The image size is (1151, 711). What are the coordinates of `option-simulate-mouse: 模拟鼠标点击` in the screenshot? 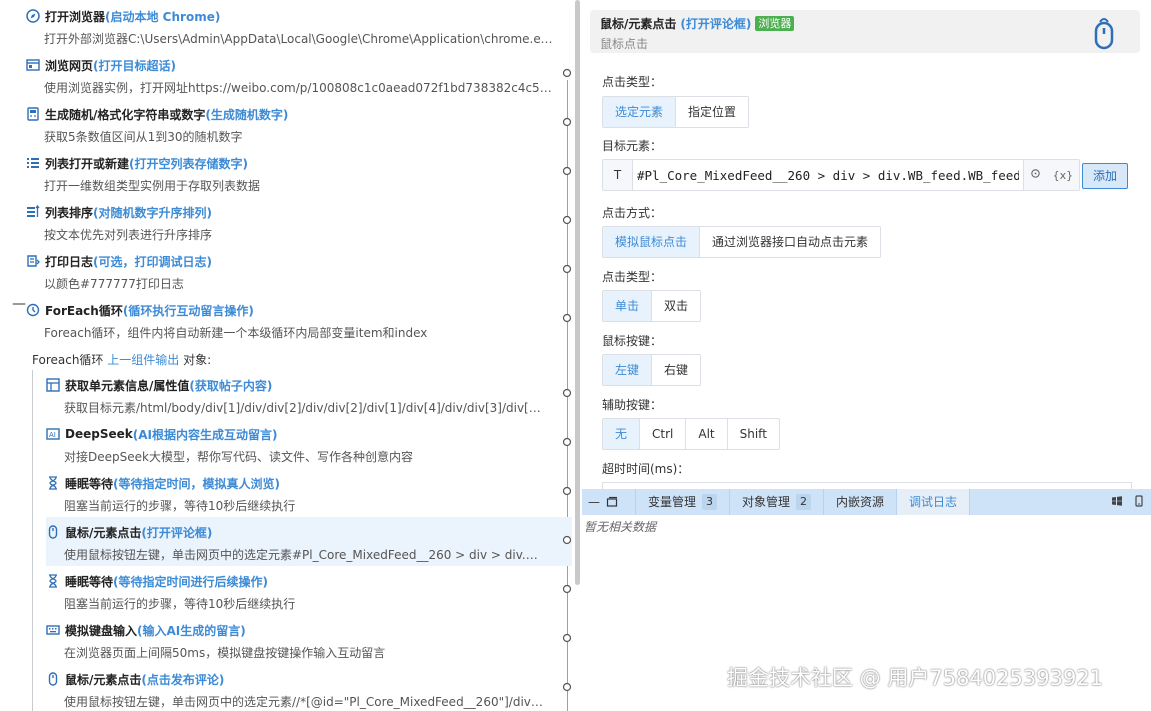 It's located at (651, 242).